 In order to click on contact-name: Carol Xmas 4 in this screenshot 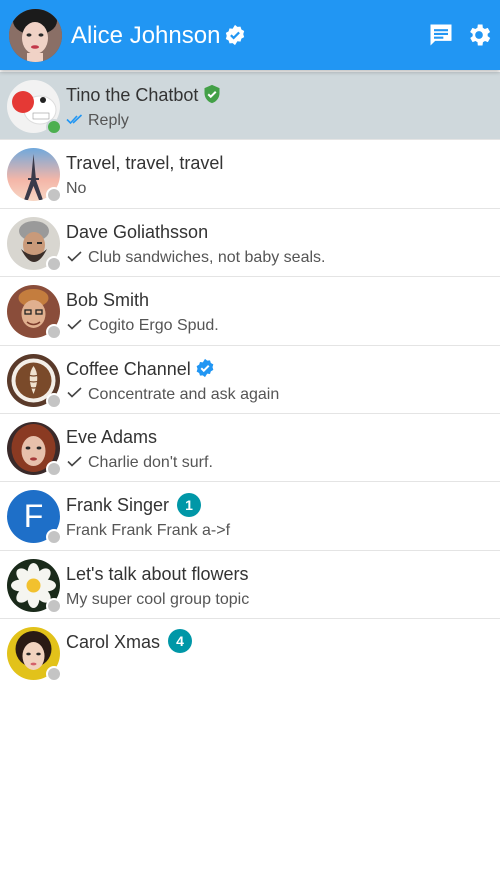, I will do `click(129, 642)`.